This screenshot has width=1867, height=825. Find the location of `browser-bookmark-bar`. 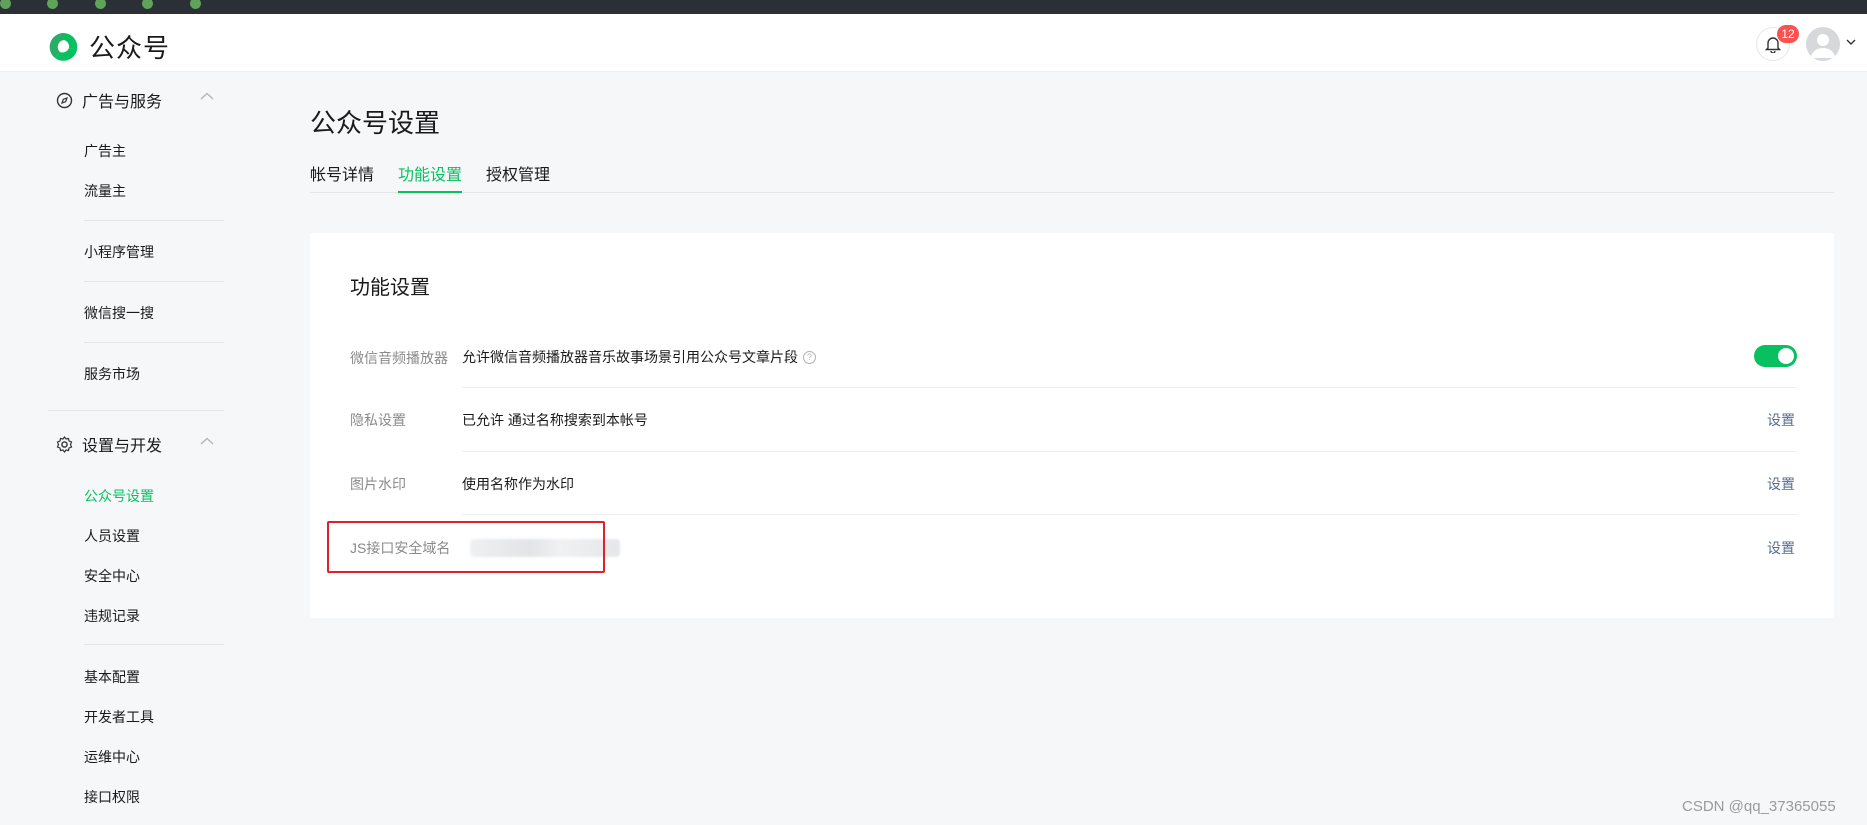

browser-bookmark-bar is located at coordinates (933, 7).